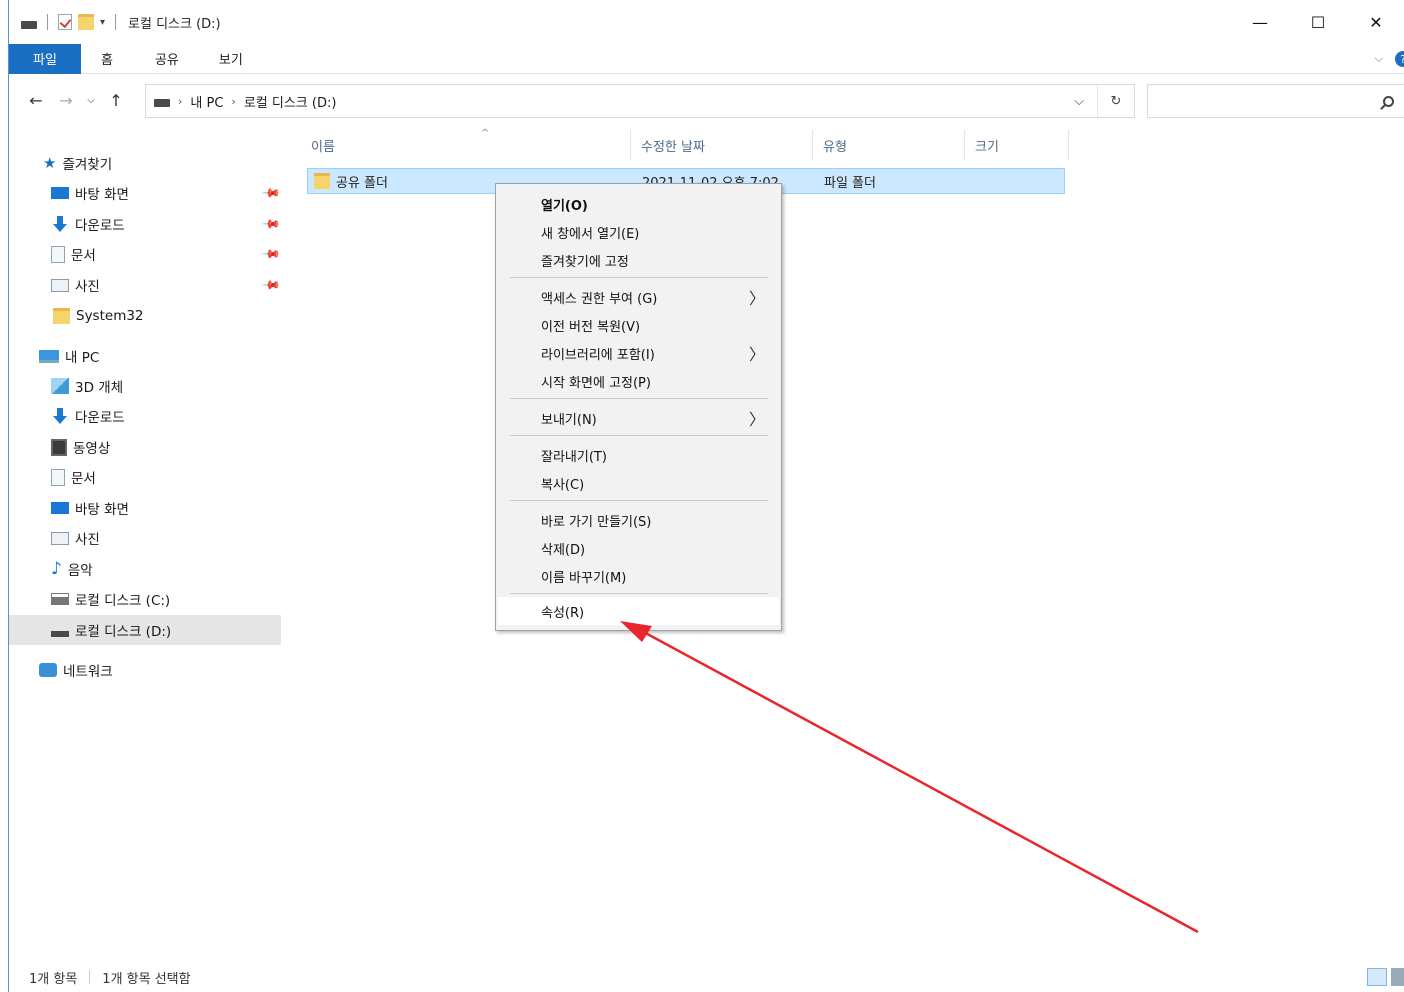 The image size is (1404, 992). I want to click on breadcrumb-this-pc: 내 PC, so click(206, 101).